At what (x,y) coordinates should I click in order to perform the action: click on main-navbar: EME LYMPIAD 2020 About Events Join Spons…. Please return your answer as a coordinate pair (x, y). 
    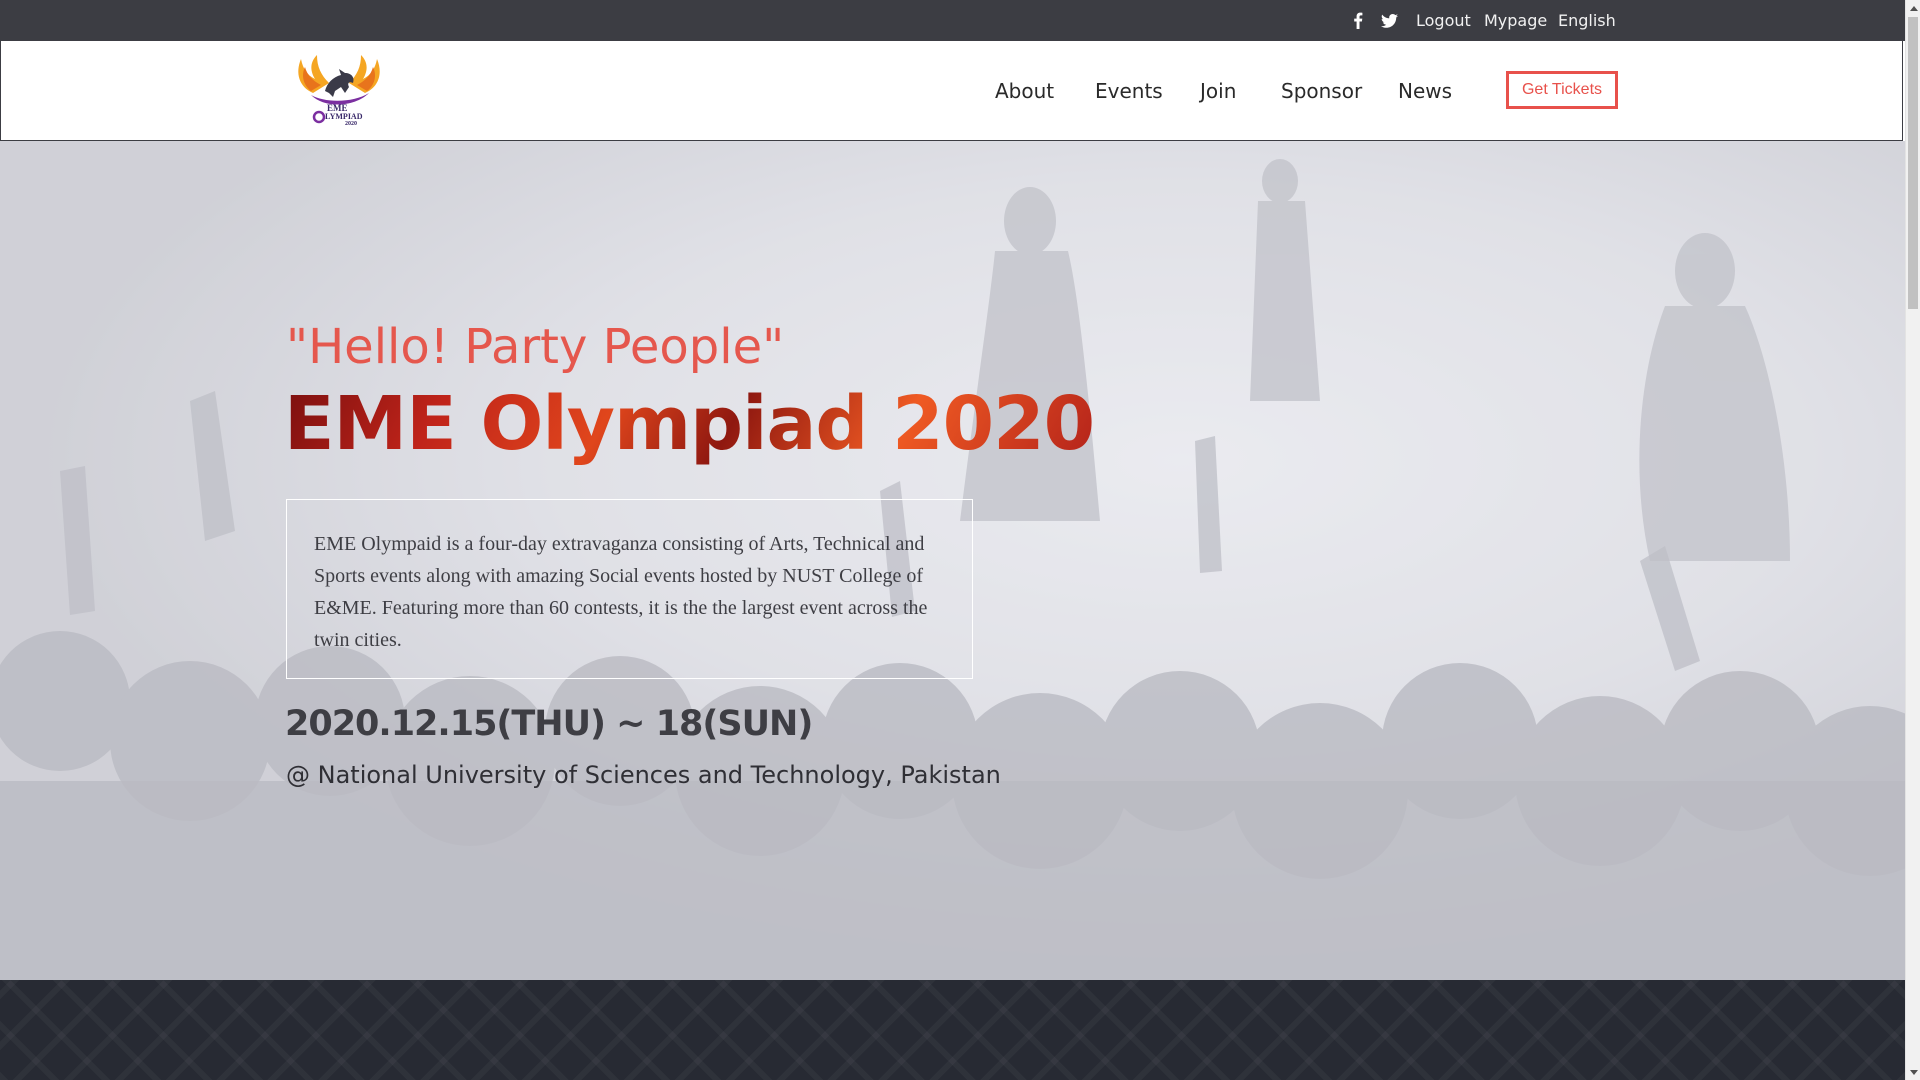
    Looking at the image, I should click on (951, 91).